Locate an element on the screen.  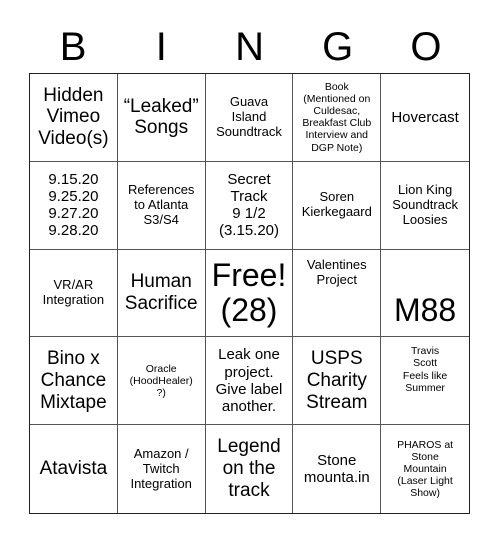
bingo-cell: Guava Island Soundtrack is located at coordinates (249, 118).